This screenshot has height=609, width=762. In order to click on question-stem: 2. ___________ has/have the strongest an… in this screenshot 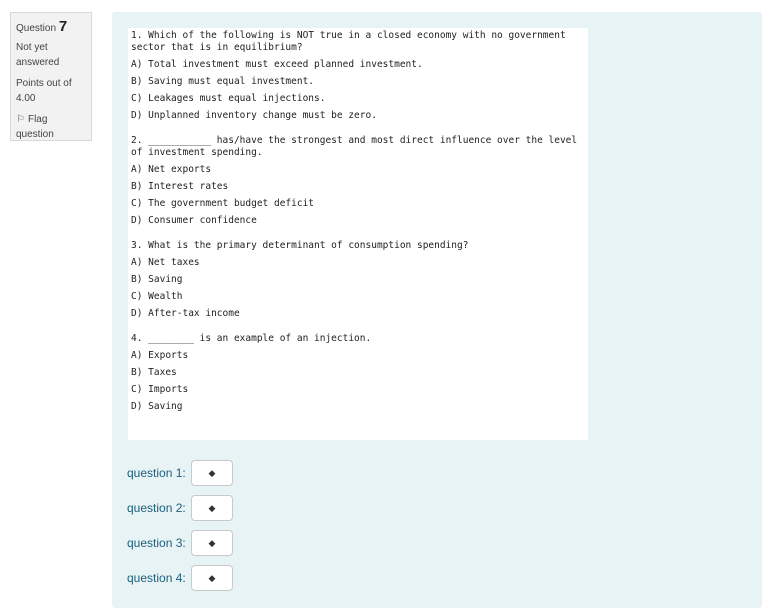, I will do `click(357, 146)`.